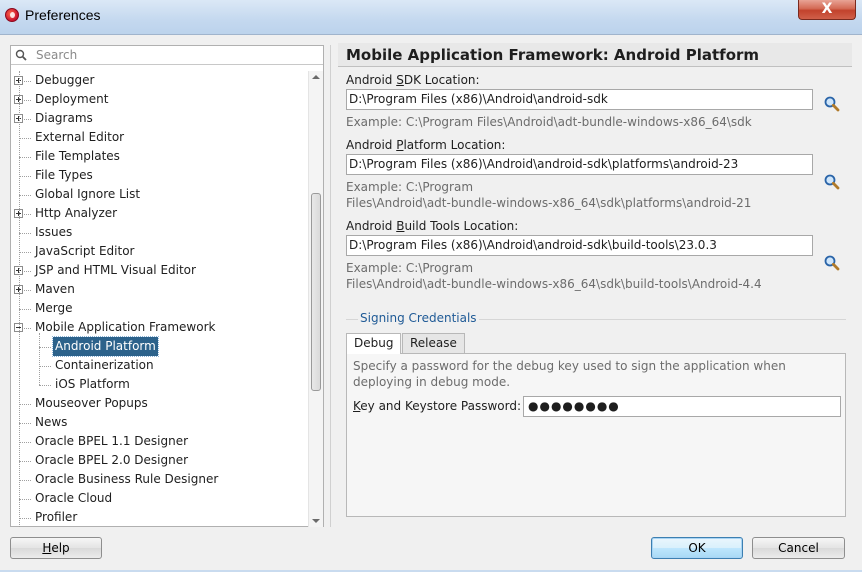 The width and height of the screenshot is (862, 572). Describe the element at coordinates (159, 156) in the screenshot. I see `tree-item: File Templates` at that location.